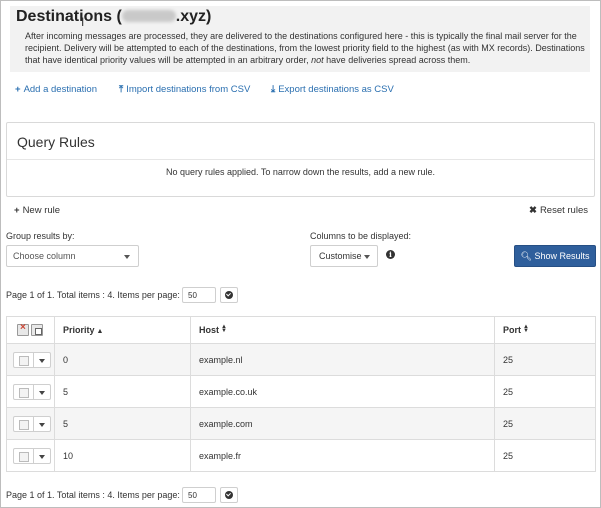 The height and width of the screenshot is (508, 601). I want to click on page-title: Destinations (.xyz), so click(114, 16).